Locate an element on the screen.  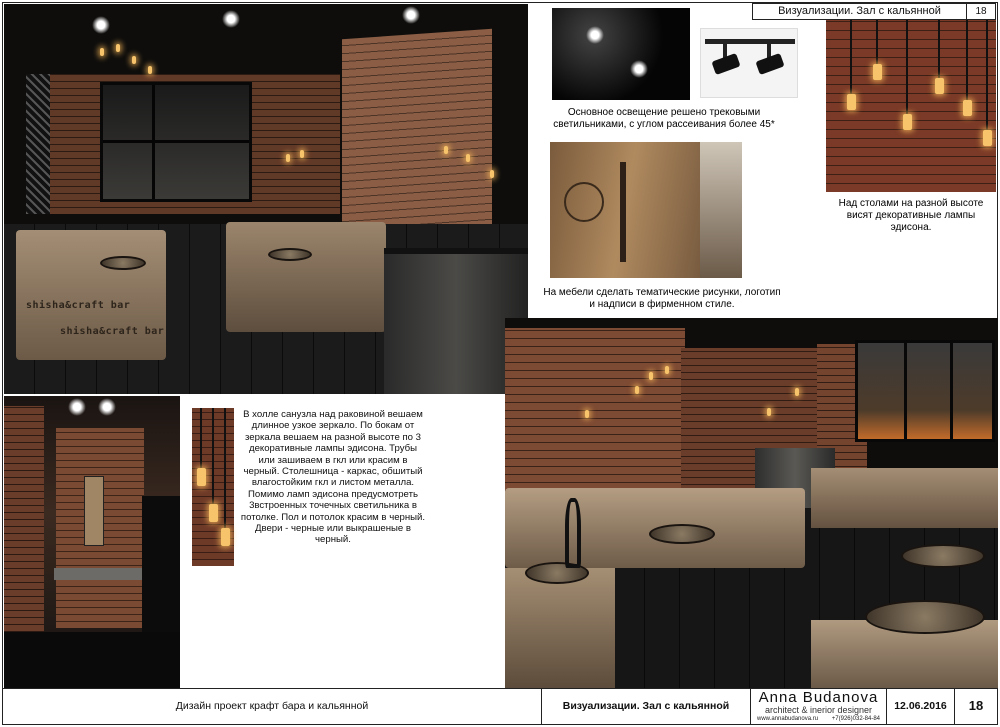
sheet-page-number: 18 is located at coordinates (976, 705).